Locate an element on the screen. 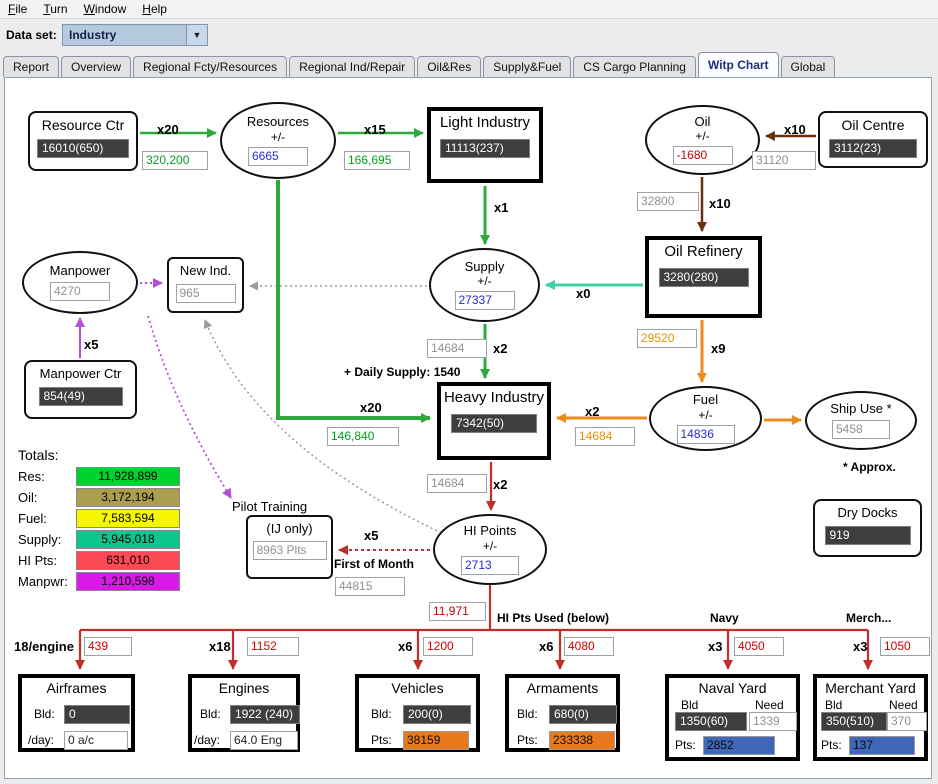  flow-value: 31120 is located at coordinates (784, 160).